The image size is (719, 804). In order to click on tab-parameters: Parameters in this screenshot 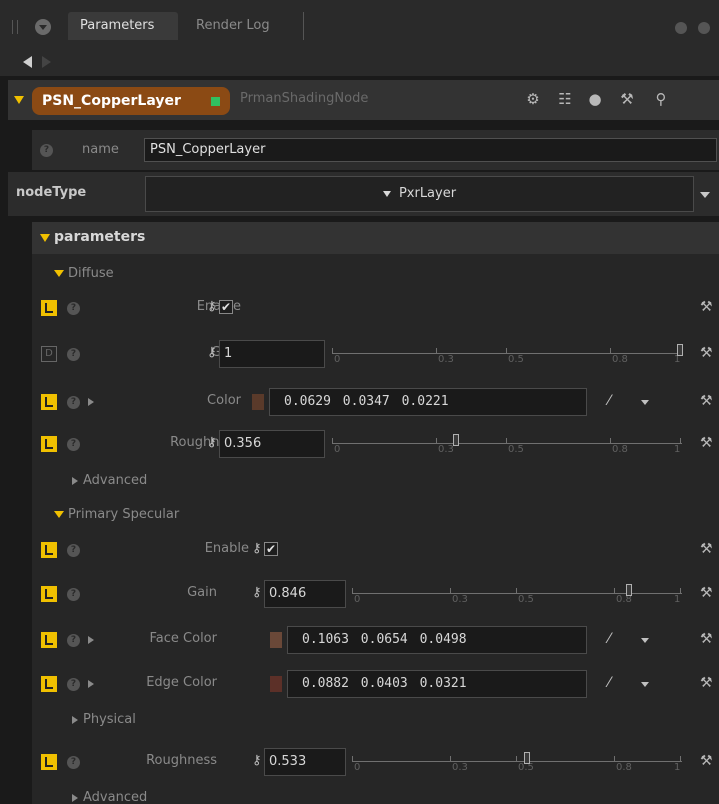, I will do `click(123, 26)`.